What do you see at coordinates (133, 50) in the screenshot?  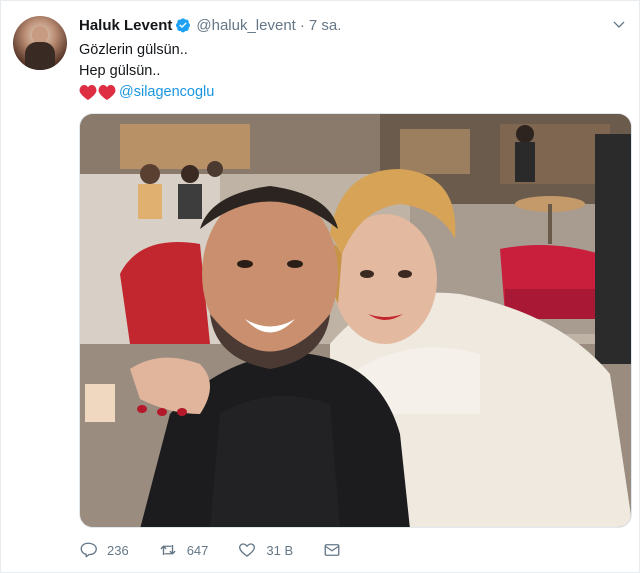 I see `tweet-line-1: Gözlerin gülsün..` at bounding box center [133, 50].